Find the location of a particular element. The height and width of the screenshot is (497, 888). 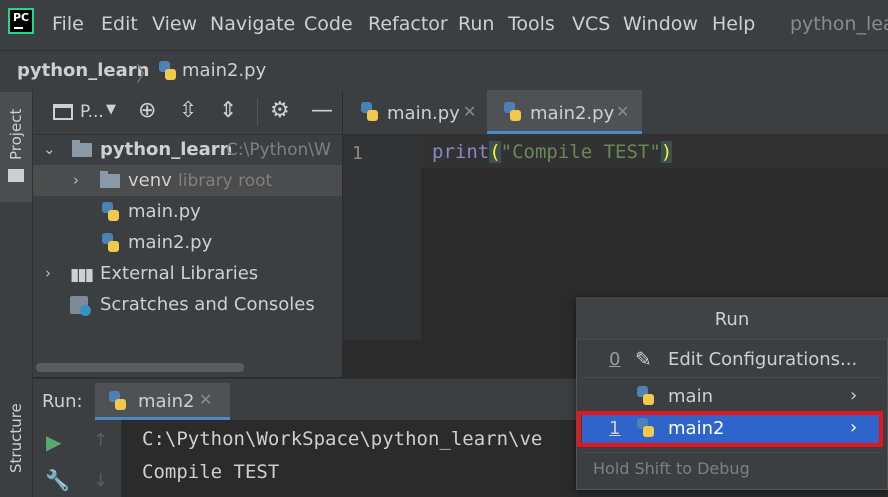

breadcrumb-file: main2.py is located at coordinates (224, 70).